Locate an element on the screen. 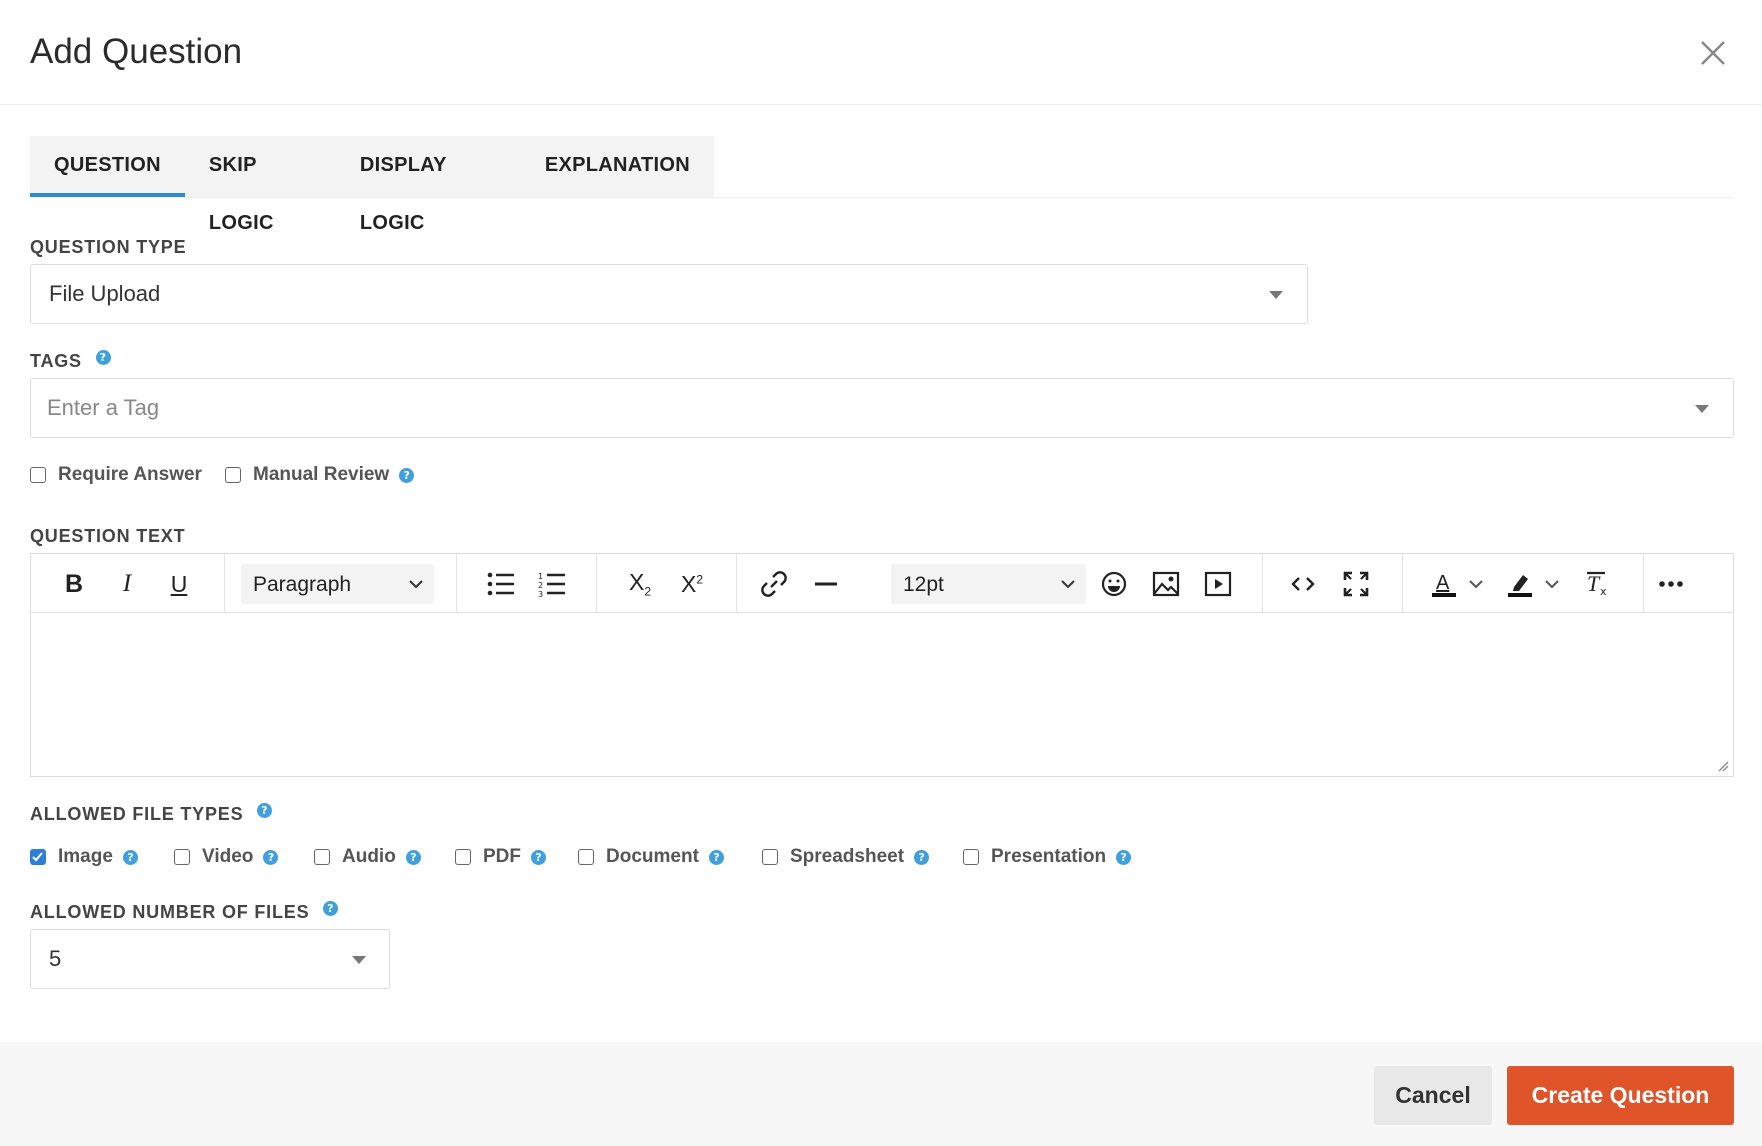 The width and height of the screenshot is (1762, 1146). tab-skip-logic: SKIP LOGIC is located at coordinates (260, 185).